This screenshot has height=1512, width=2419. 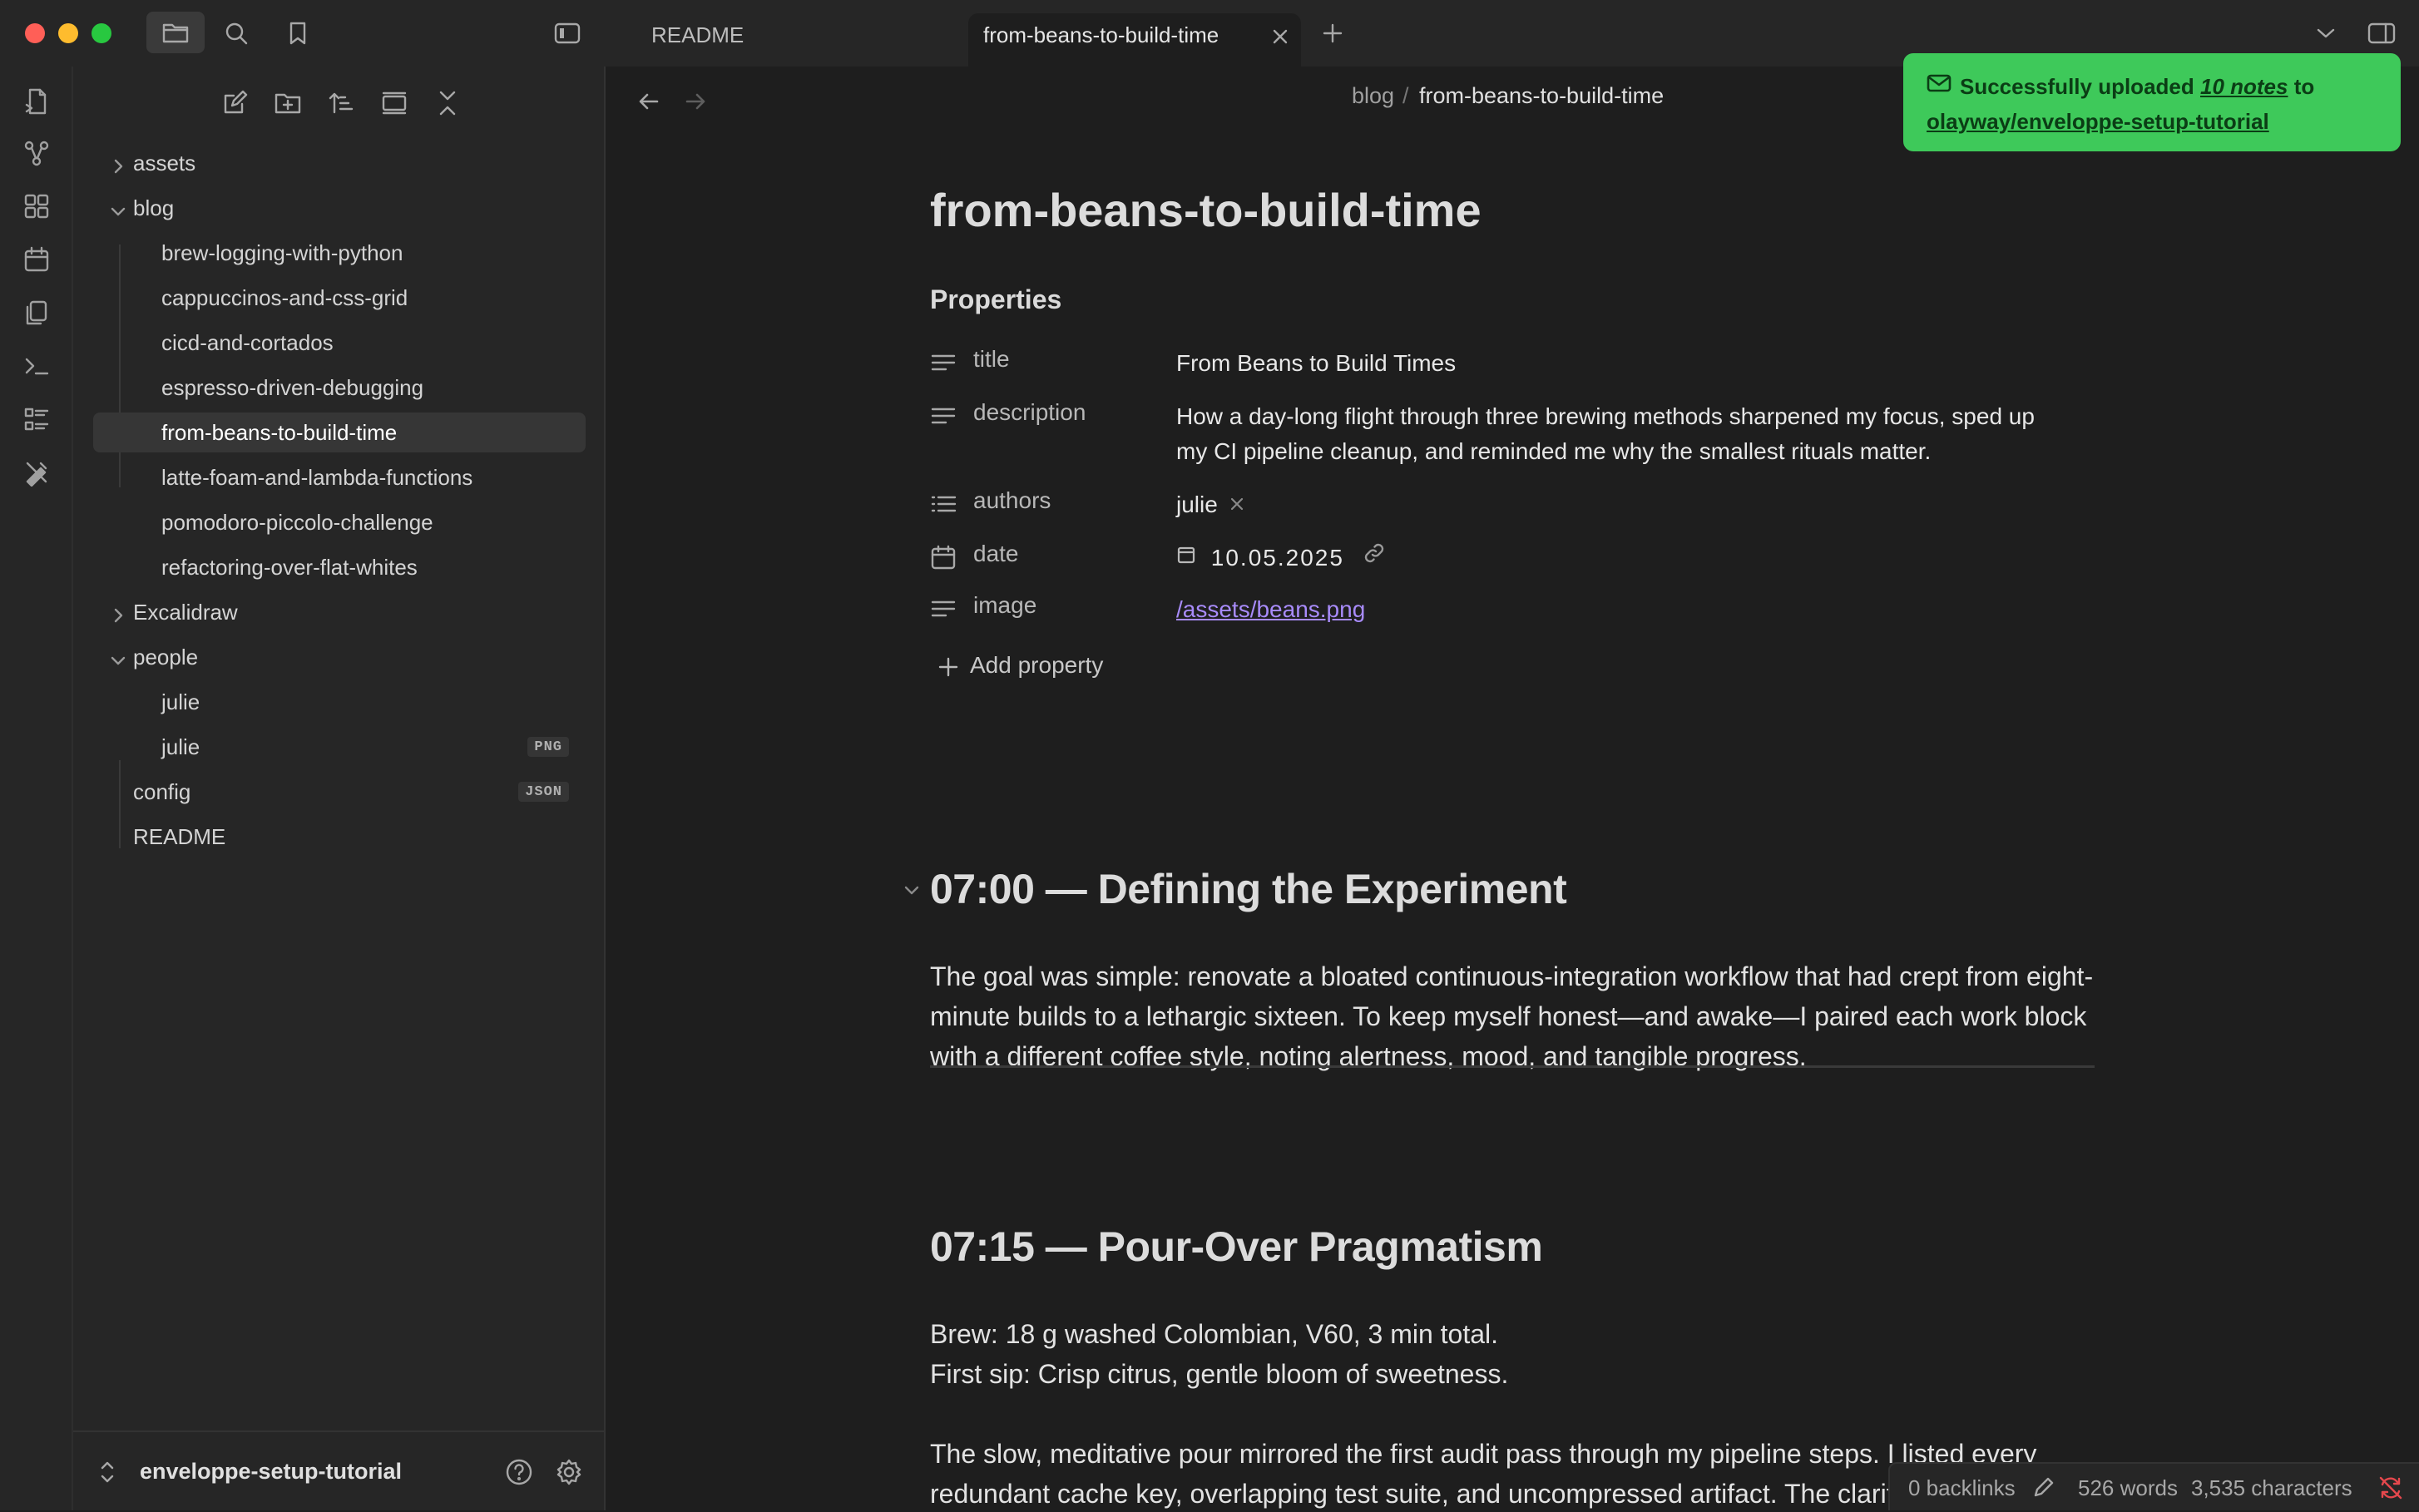 I want to click on file-extension-badge: JSON, so click(x=543, y=792).